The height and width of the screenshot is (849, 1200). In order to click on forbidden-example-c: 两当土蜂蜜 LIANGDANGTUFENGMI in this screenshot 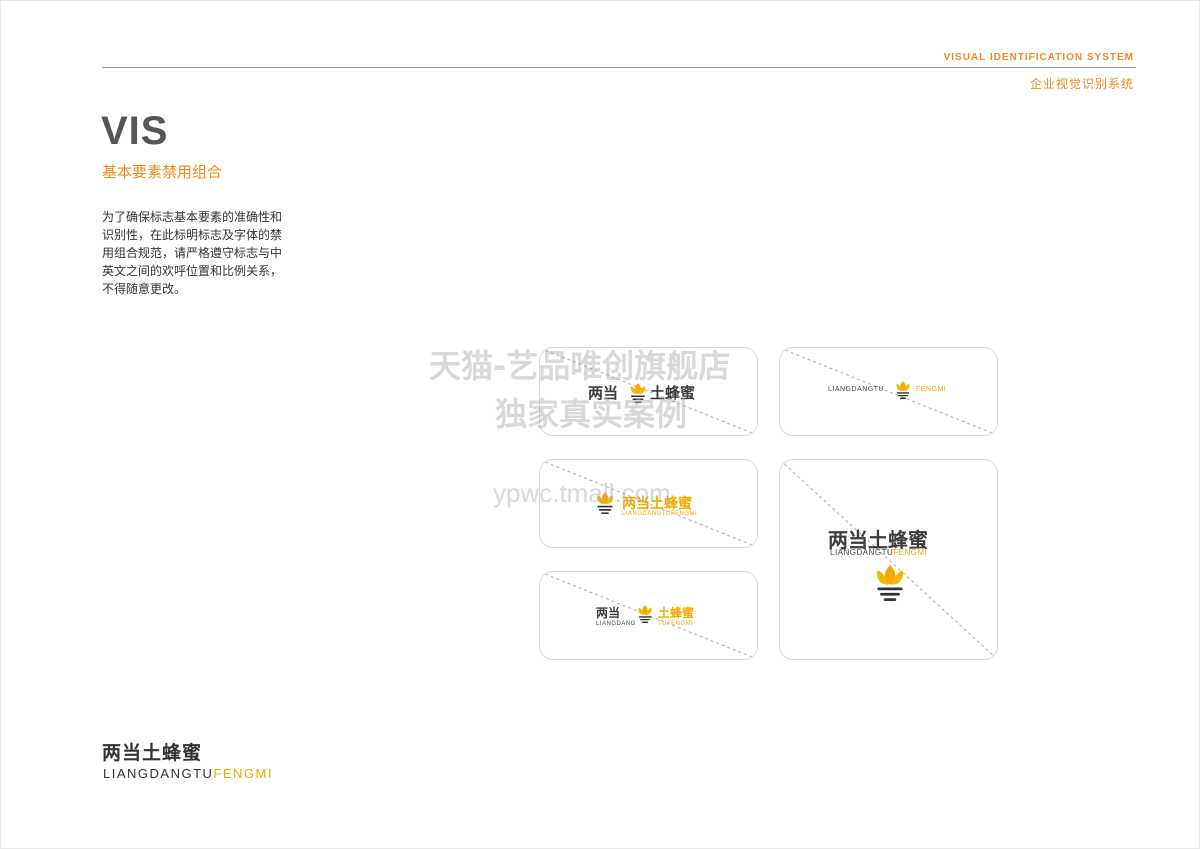, I will do `click(648, 503)`.